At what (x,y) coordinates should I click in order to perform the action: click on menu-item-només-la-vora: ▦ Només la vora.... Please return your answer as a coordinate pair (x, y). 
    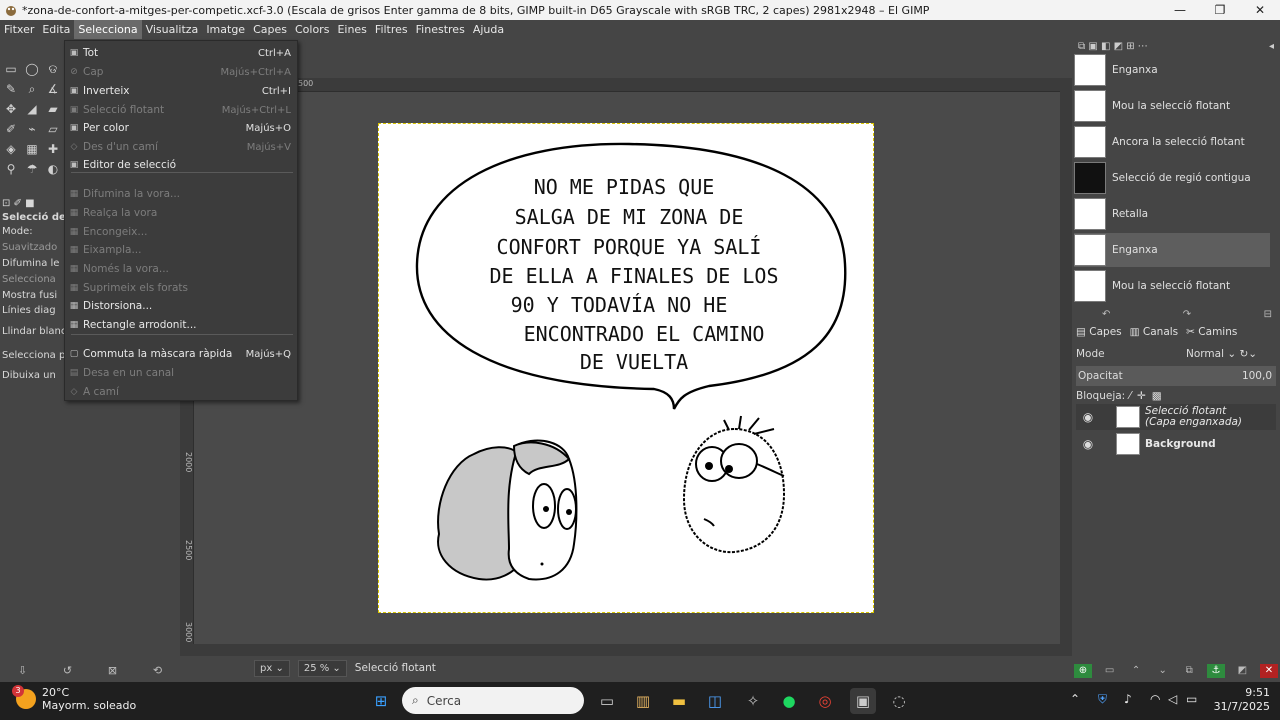
    Looking at the image, I should click on (181, 269).